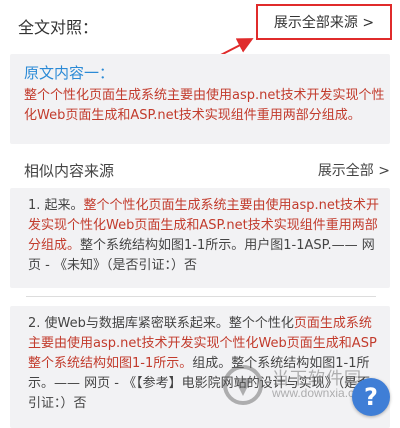 The image size is (400, 428). What do you see at coordinates (69, 73) in the screenshot?
I see `original-content-title: 原文内容一：` at bounding box center [69, 73].